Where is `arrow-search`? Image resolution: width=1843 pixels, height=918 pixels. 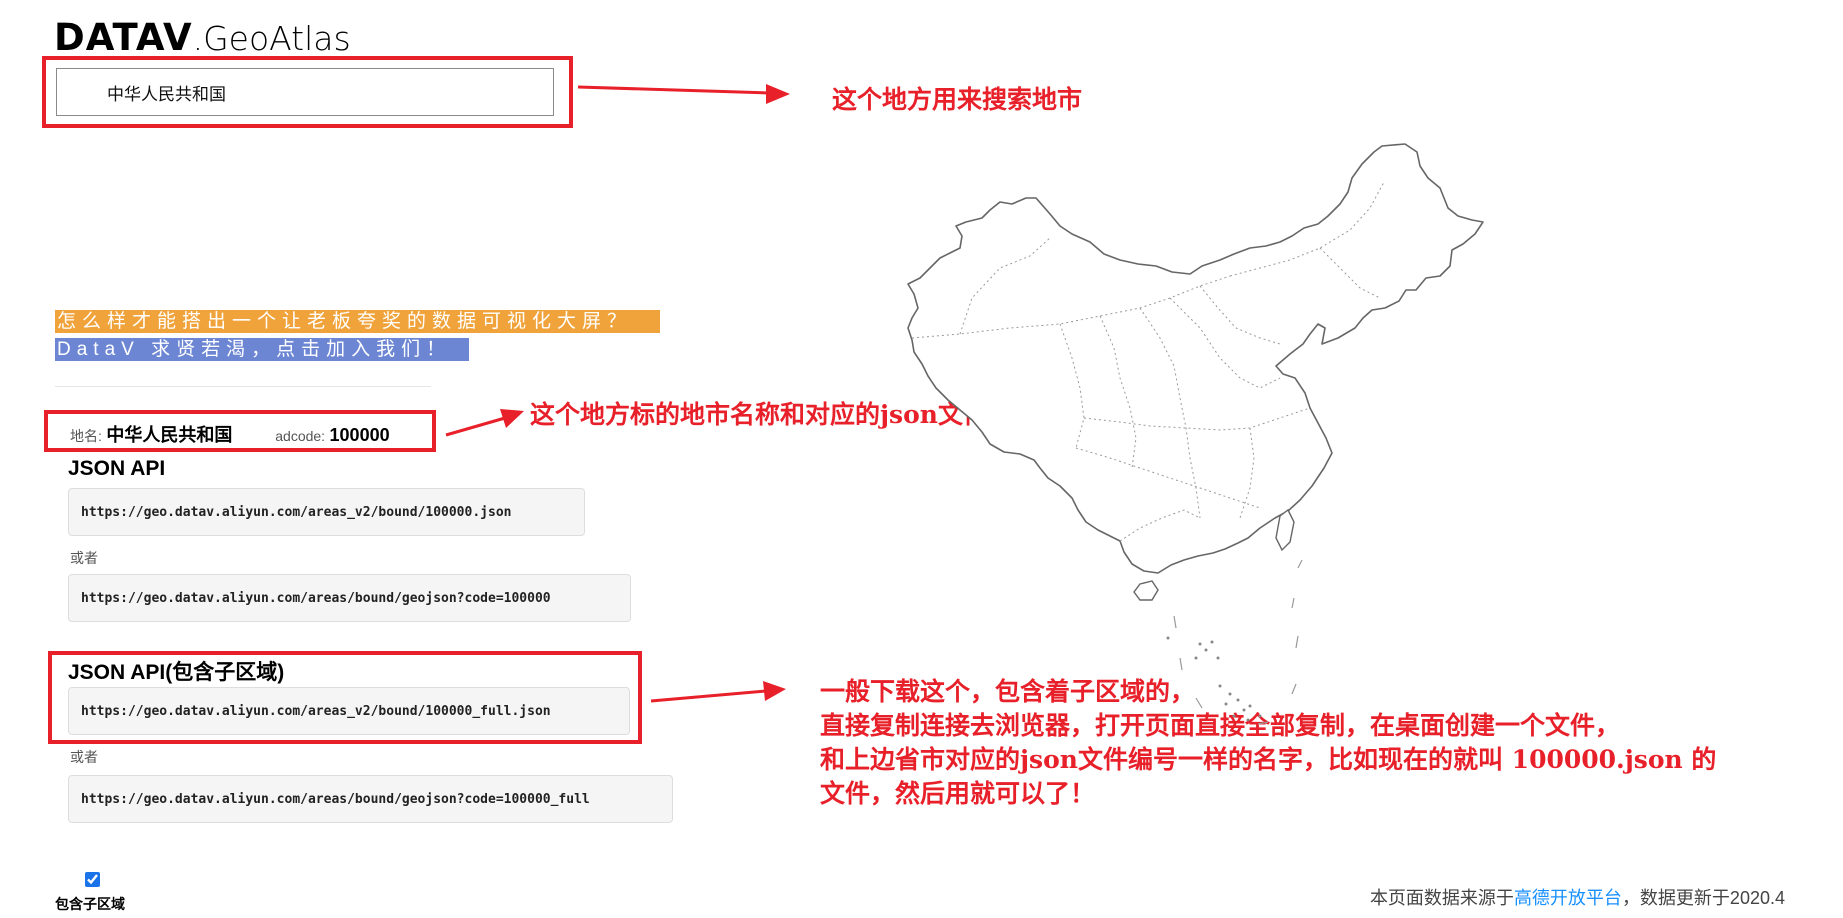
arrow-search is located at coordinates (674, 90).